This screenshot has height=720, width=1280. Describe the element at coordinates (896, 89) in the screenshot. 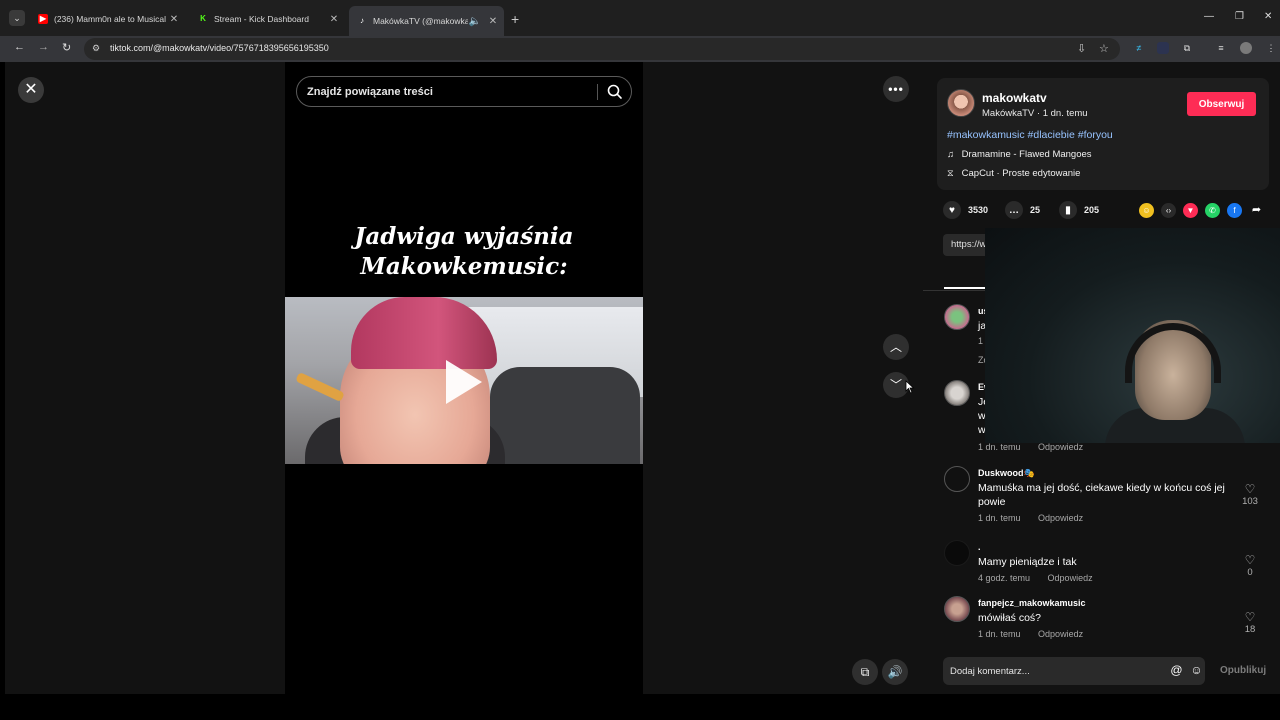

I see `more-options-icon: •••` at that location.